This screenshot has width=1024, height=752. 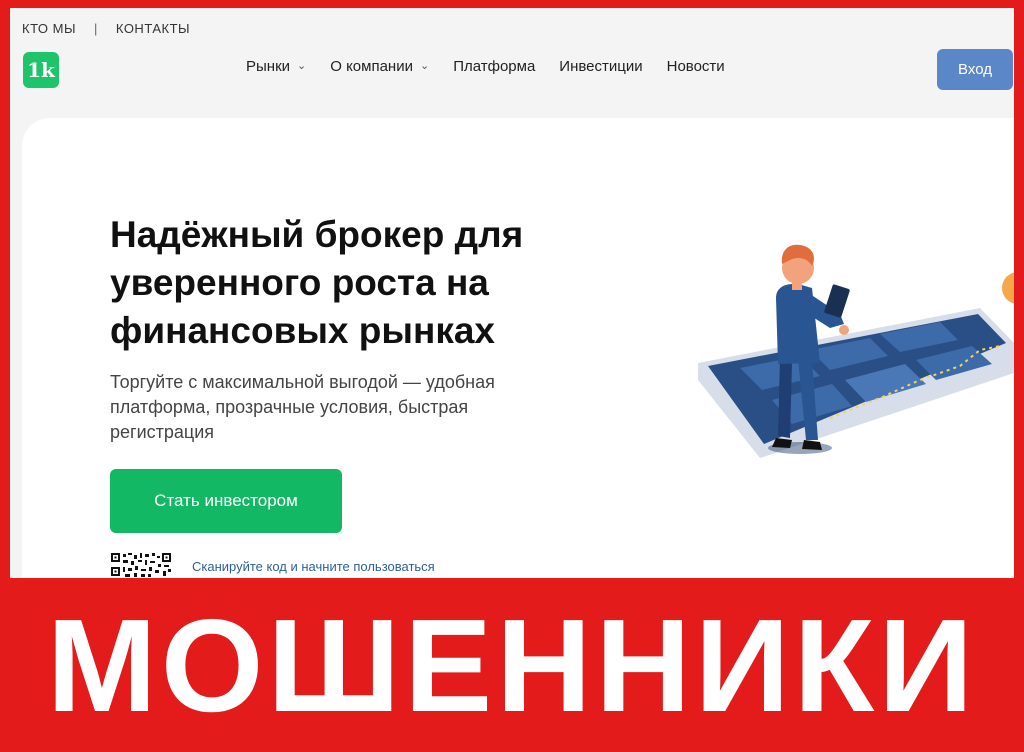 I want to click on nav-item-platform: Платформа, so click(x=494, y=66).